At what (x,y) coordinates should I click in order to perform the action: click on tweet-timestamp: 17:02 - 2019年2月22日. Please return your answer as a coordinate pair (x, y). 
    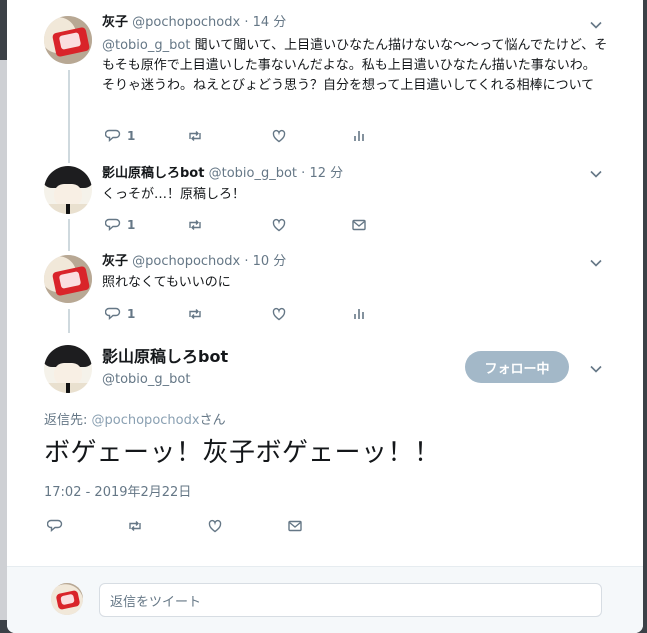
    Looking at the image, I should click on (117, 493).